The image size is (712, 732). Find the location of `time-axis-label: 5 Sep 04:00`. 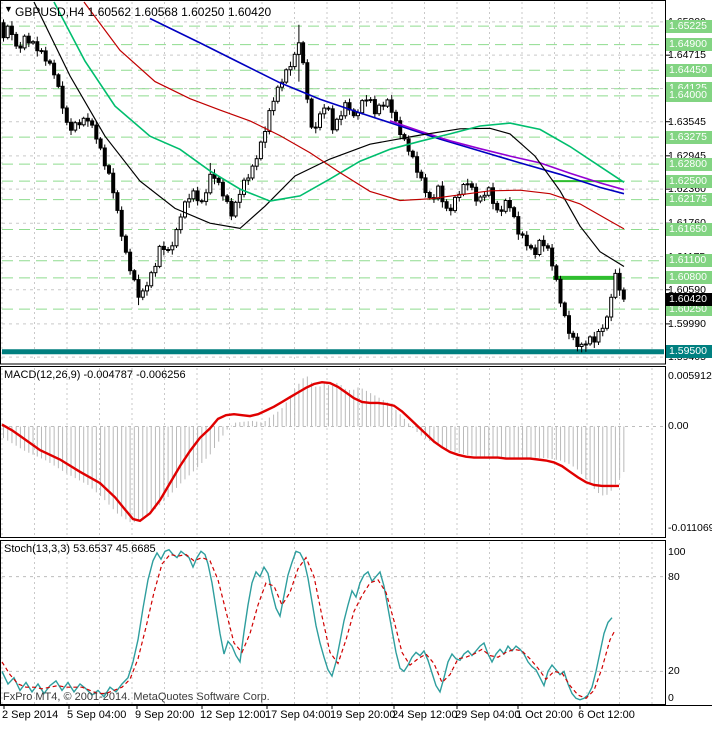

time-axis-label: 5 Sep 04:00 is located at coordinates (97, 715).